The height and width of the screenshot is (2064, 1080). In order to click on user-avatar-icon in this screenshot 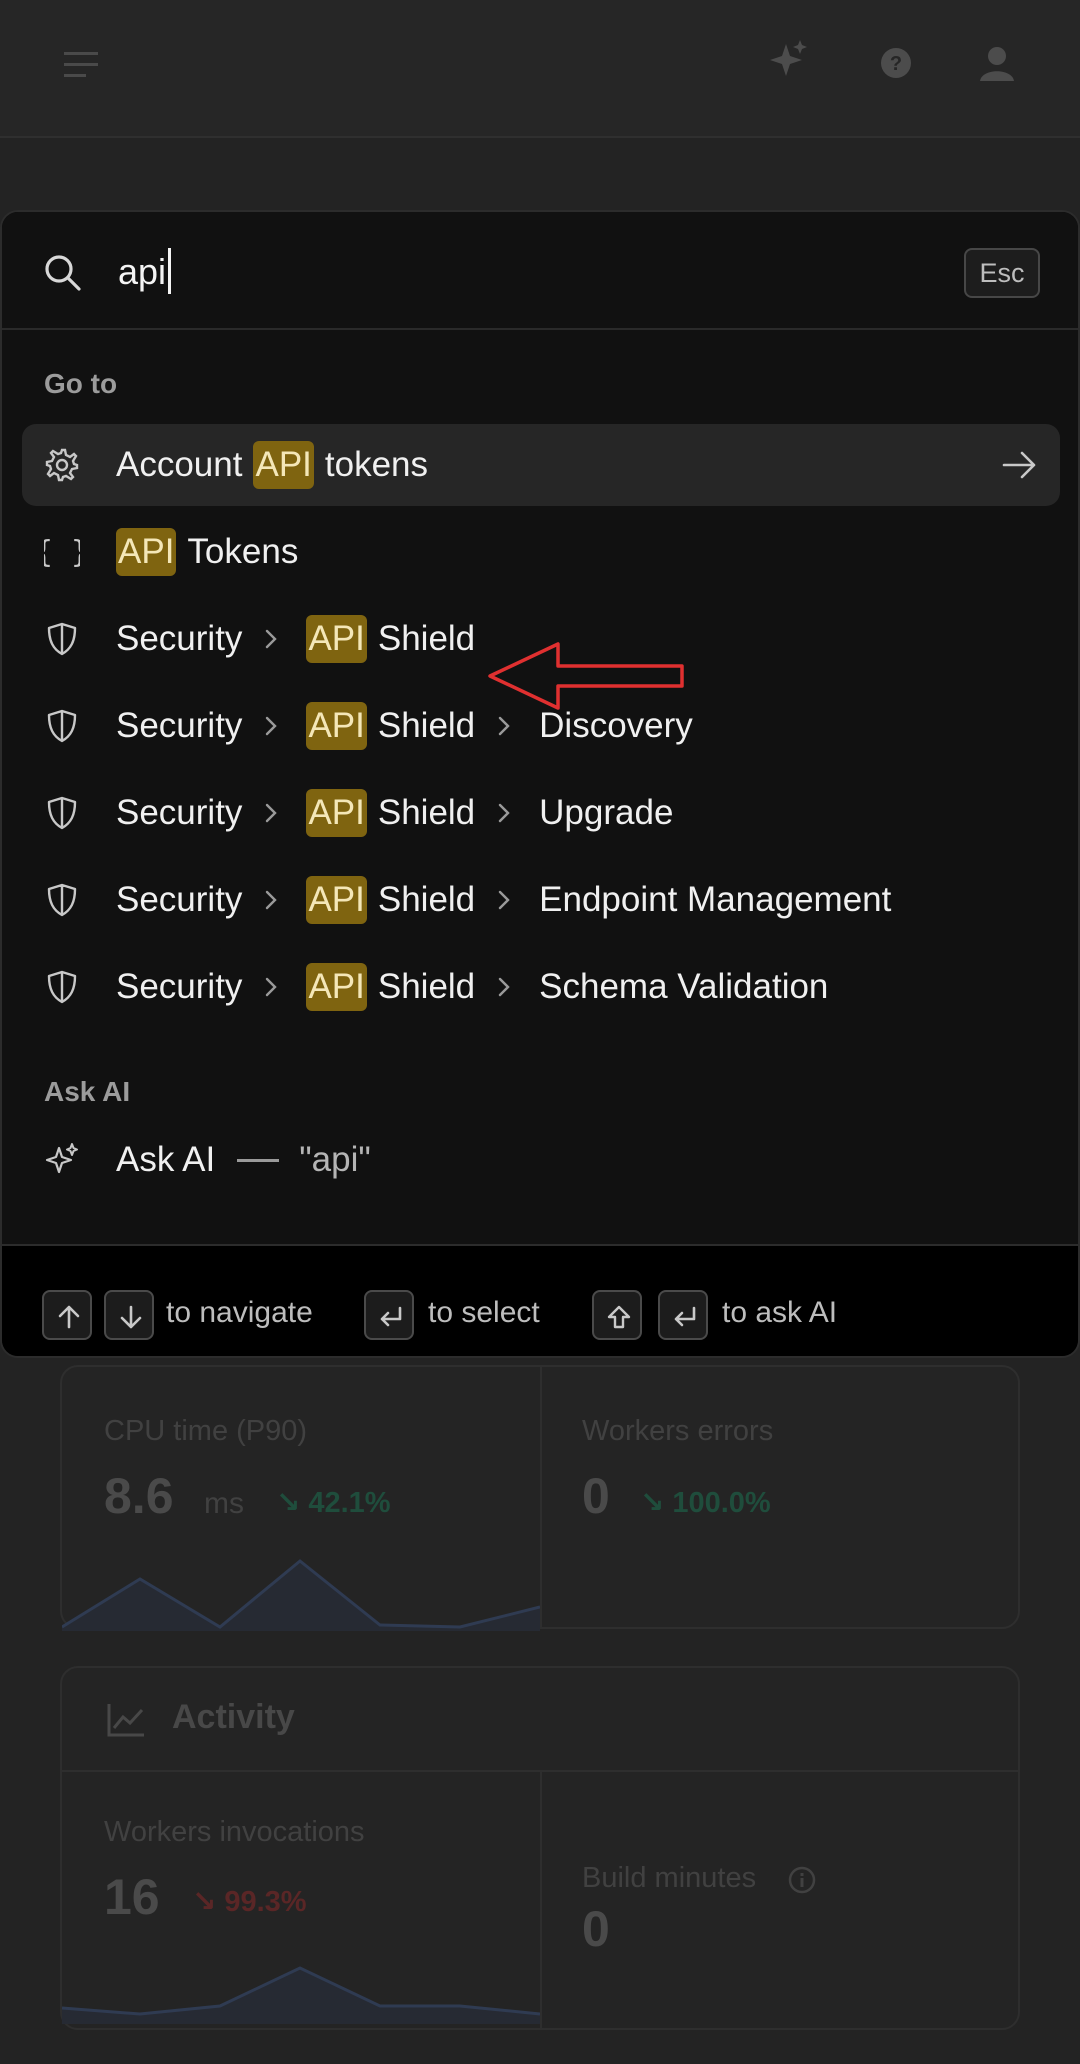, I will do `click(997, 63)`.